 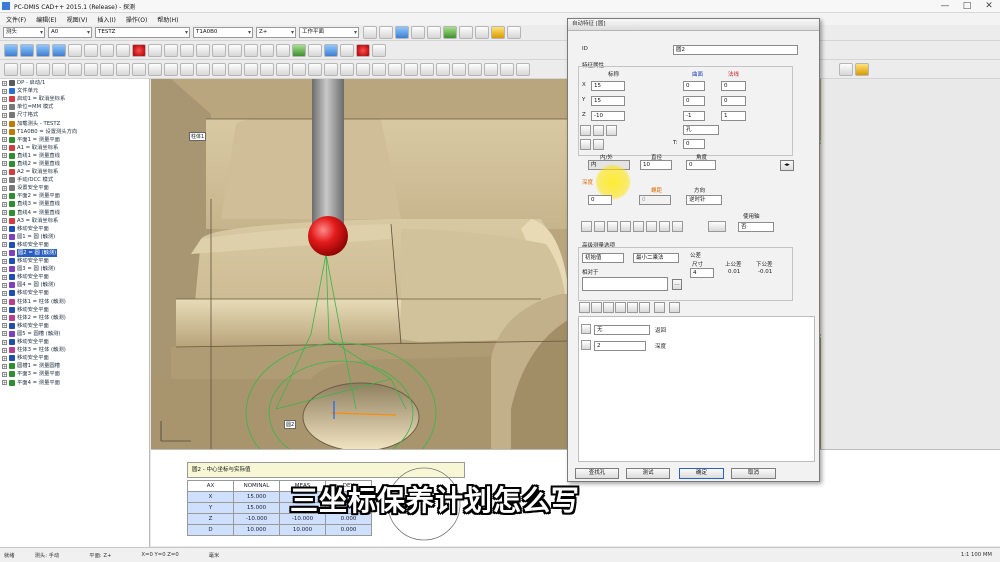 What do you see at coordinates (155, 50) in the screenshot?
I see `move-icon` at bounding box center [155, 50].